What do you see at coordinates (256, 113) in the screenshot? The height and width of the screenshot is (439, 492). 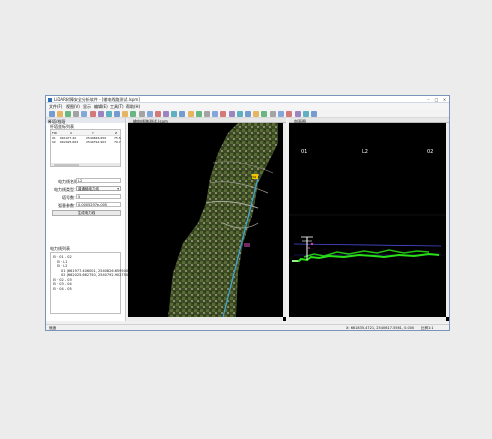 I see `globe-icon` at bounding box center [256, 113].